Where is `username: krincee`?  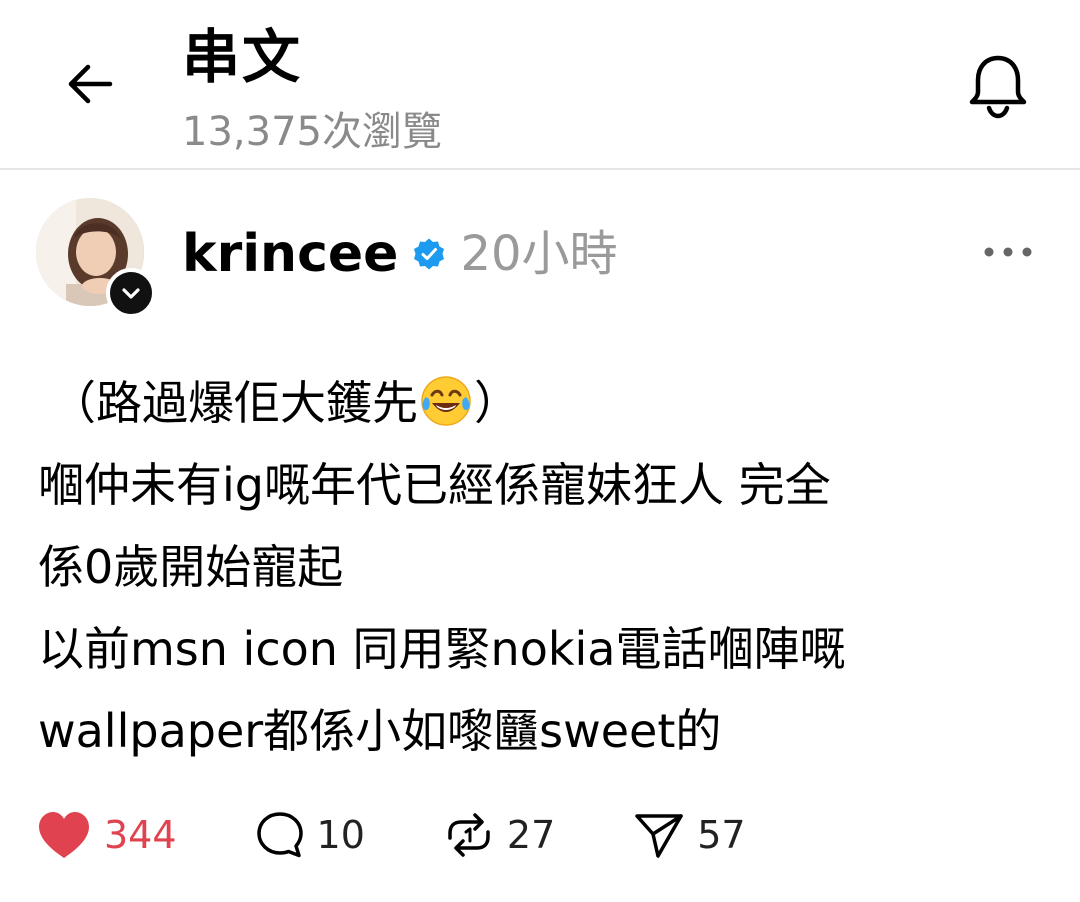 username: krincee is located at coordinates (290, 254).